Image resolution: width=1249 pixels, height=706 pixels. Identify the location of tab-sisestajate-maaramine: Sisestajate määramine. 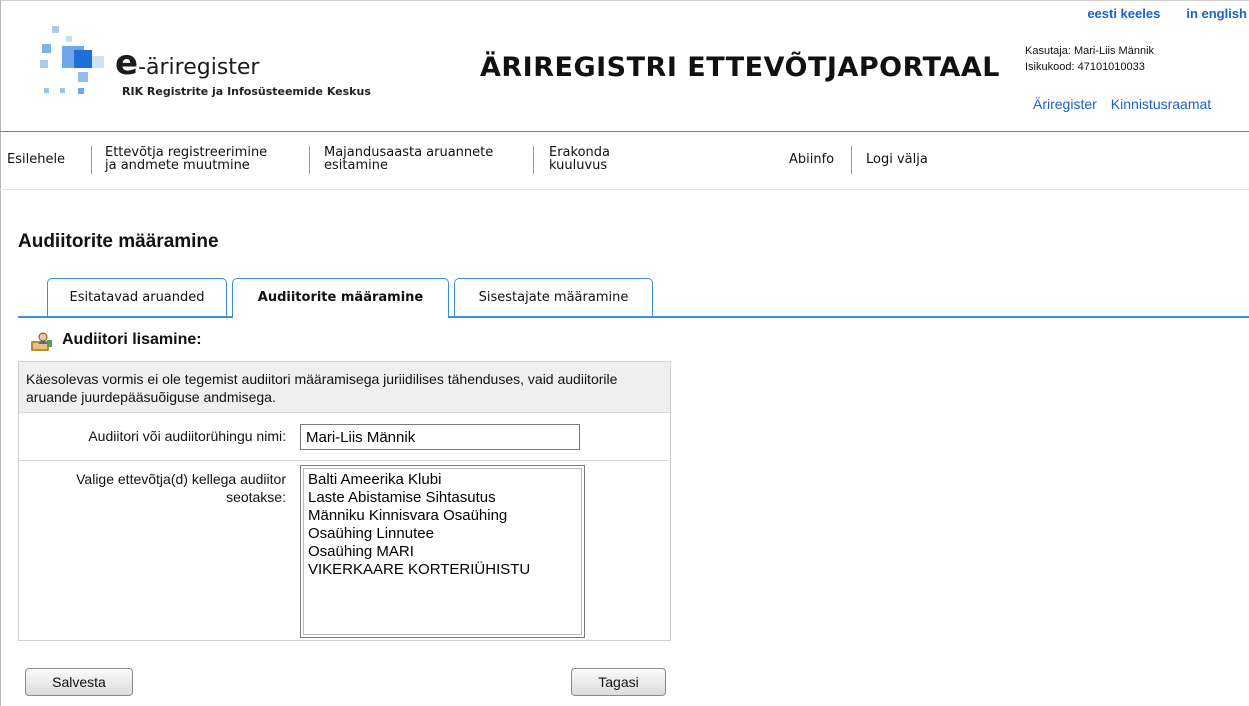
(553, 297).